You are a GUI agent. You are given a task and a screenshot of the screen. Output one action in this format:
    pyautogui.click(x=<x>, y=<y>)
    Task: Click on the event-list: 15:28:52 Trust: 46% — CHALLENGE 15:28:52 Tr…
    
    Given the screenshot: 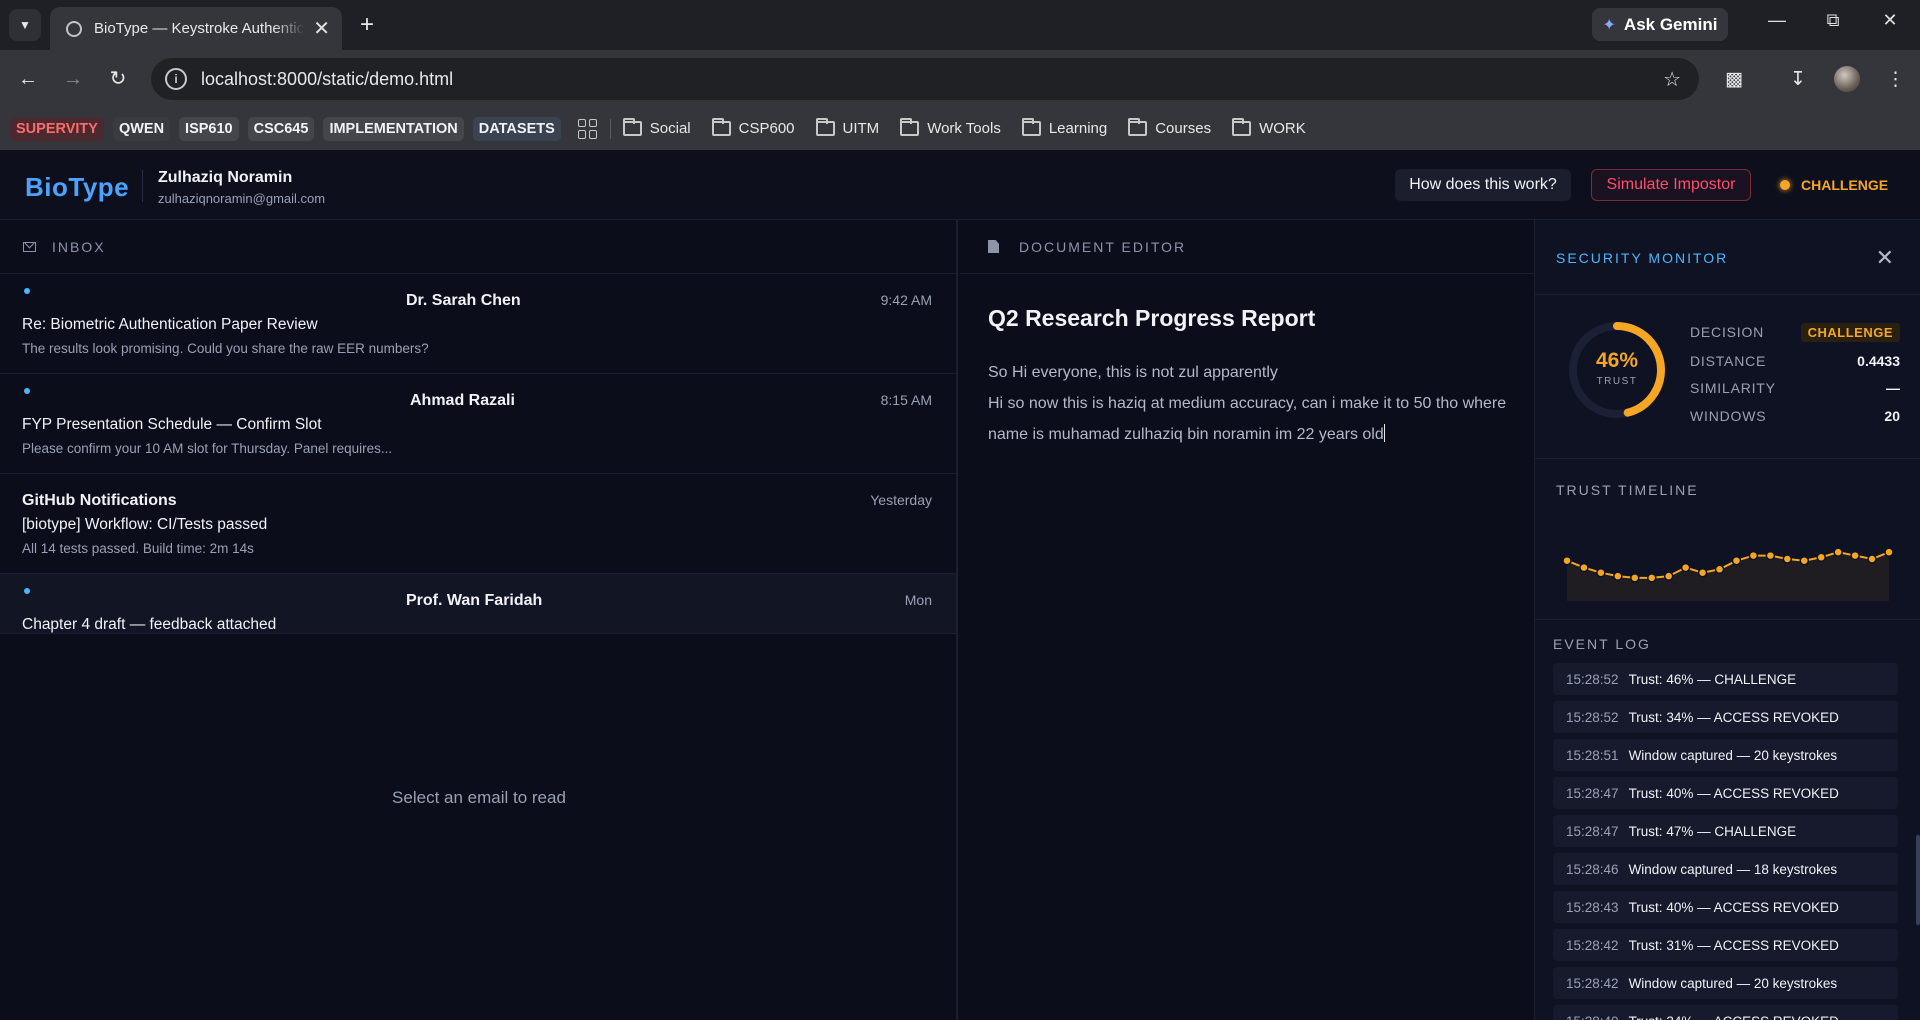 What is the action you would take?
    pyautogui.click(x=1725, y=841)
    